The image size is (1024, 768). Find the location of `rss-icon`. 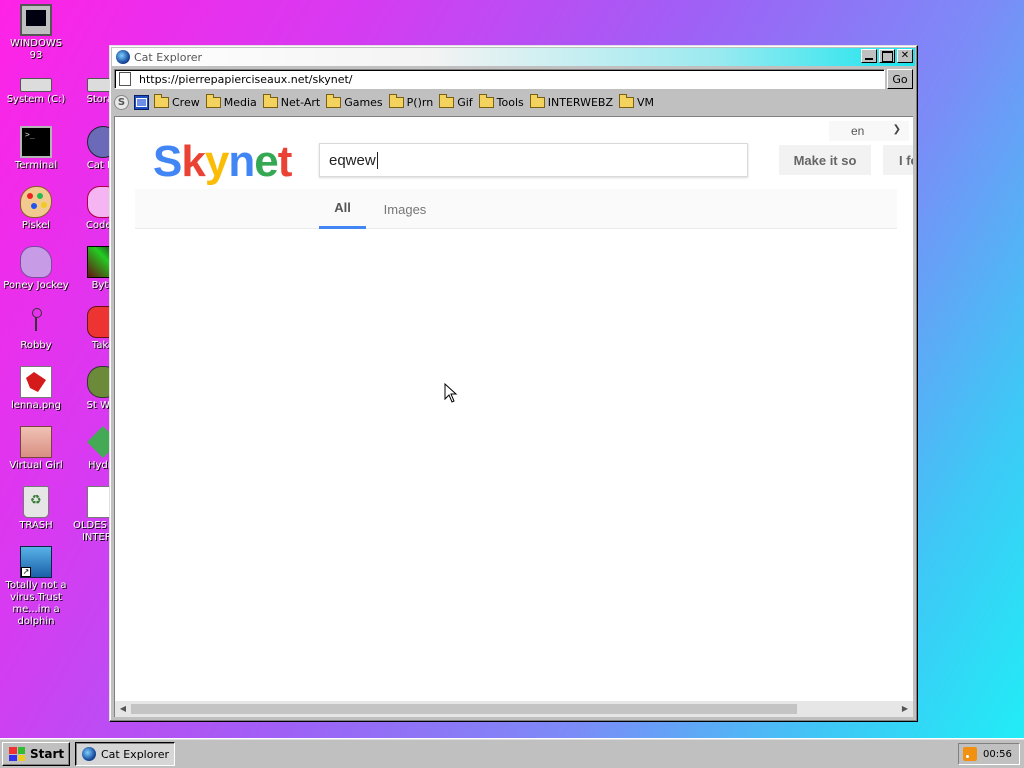

rss-icon is located at coordinates (970, 754).